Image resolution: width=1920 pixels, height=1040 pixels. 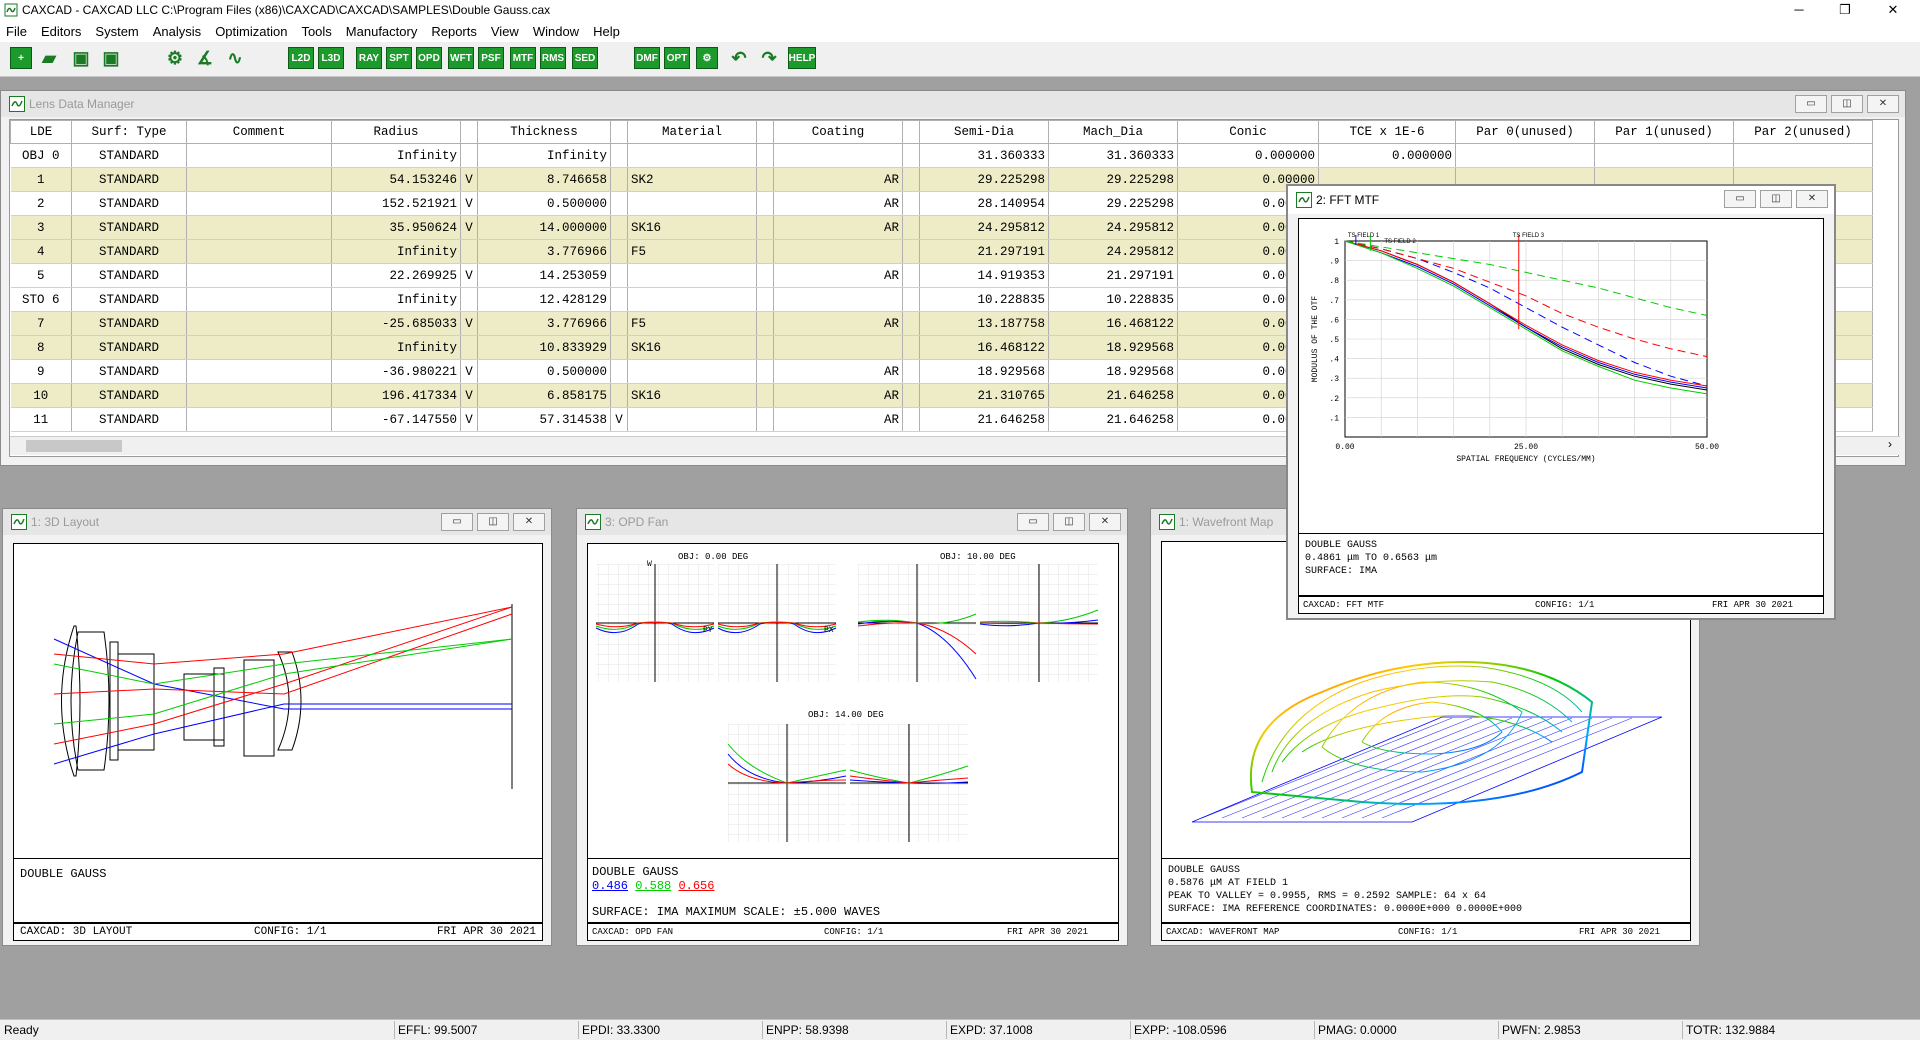 What do you see at coordinates (41, 155) in the screenshot?
I see `lde-cell: OBJ 0` at bounding box center [41, 155].